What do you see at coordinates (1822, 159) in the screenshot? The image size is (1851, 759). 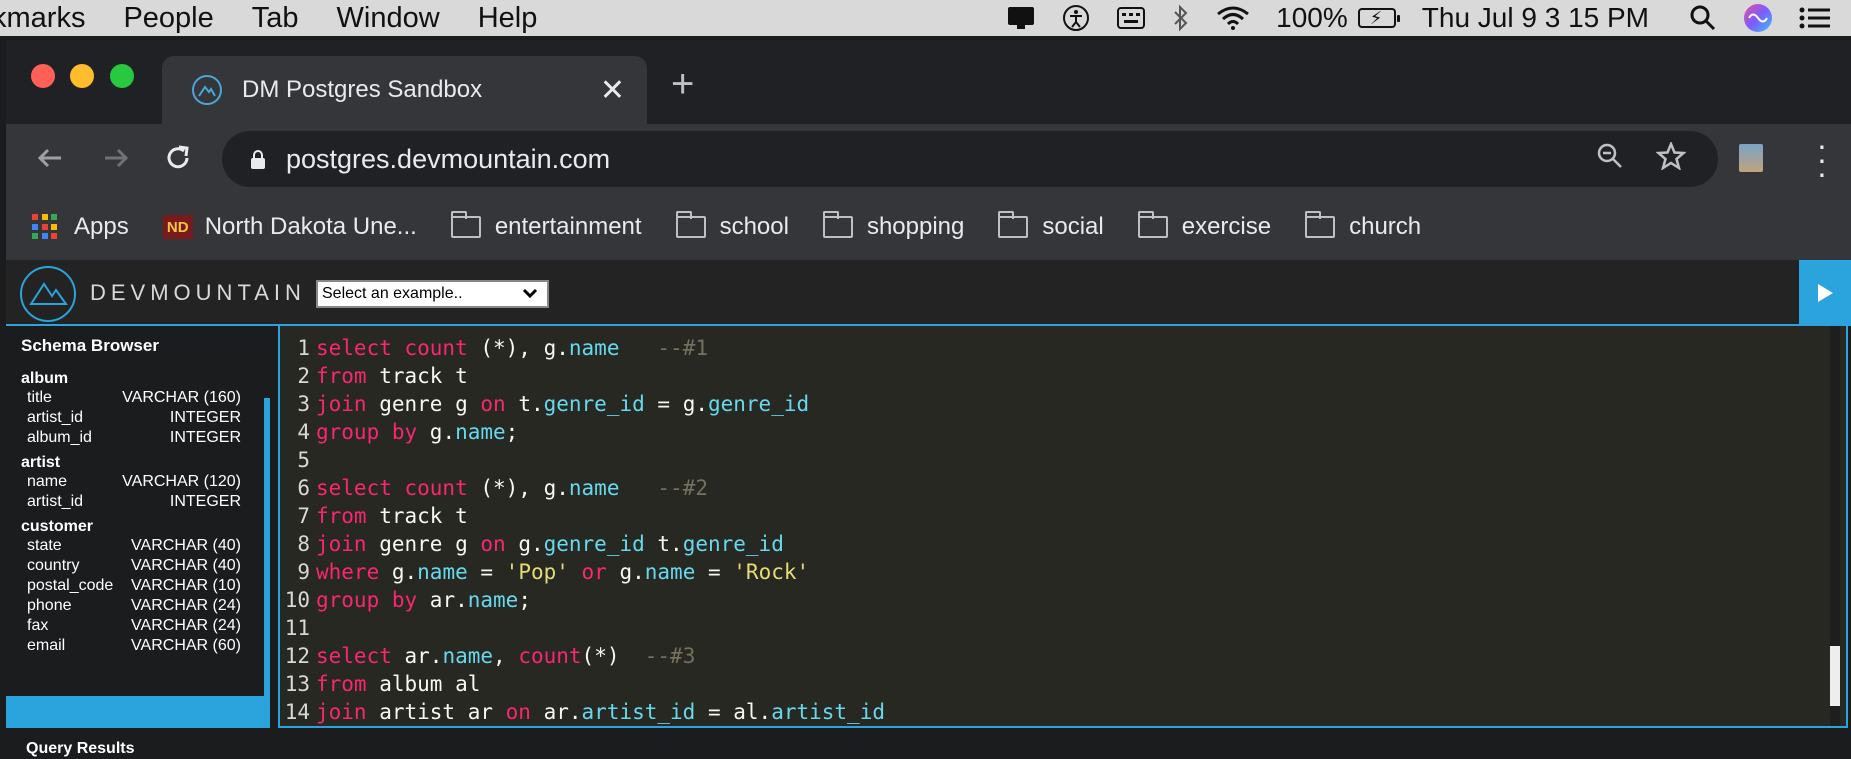 I see `chrome-menu-icon: · · ·` at bounding box center [1822, 159].